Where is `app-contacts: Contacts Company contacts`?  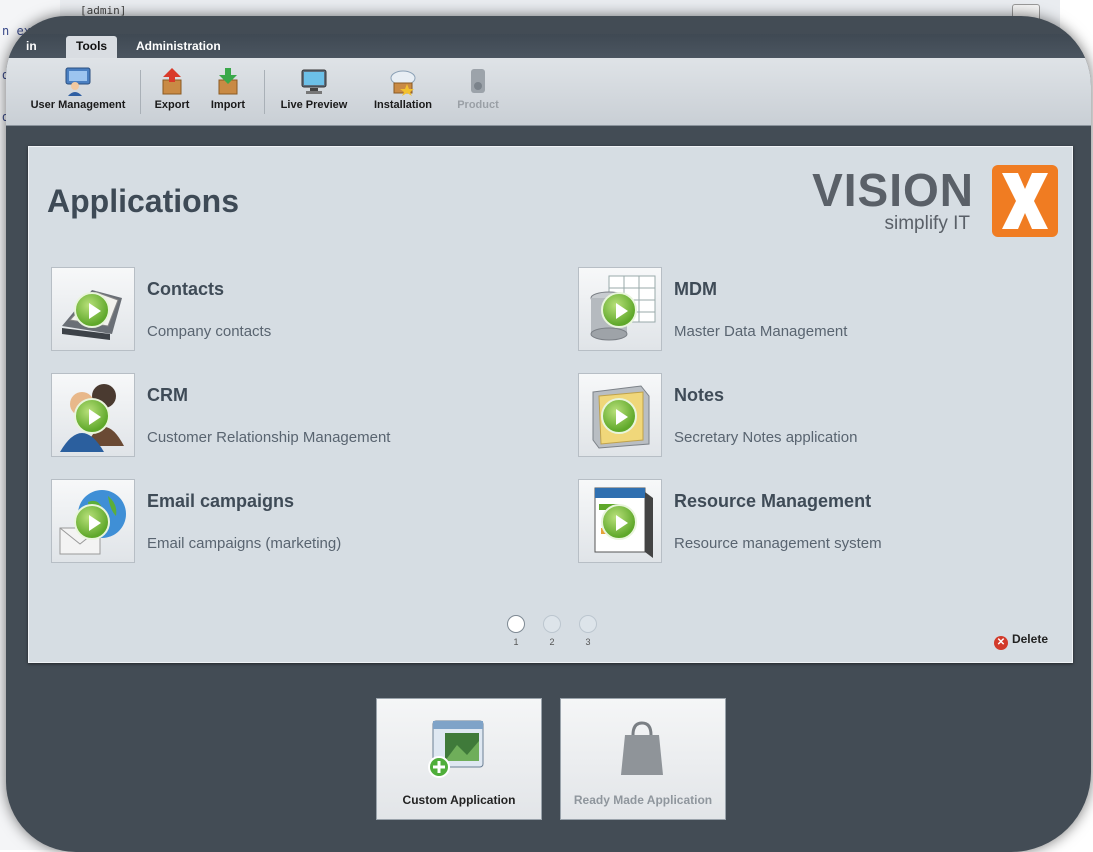
app-contacts: Contacts Company contacts is located at coordinates (281, 310).